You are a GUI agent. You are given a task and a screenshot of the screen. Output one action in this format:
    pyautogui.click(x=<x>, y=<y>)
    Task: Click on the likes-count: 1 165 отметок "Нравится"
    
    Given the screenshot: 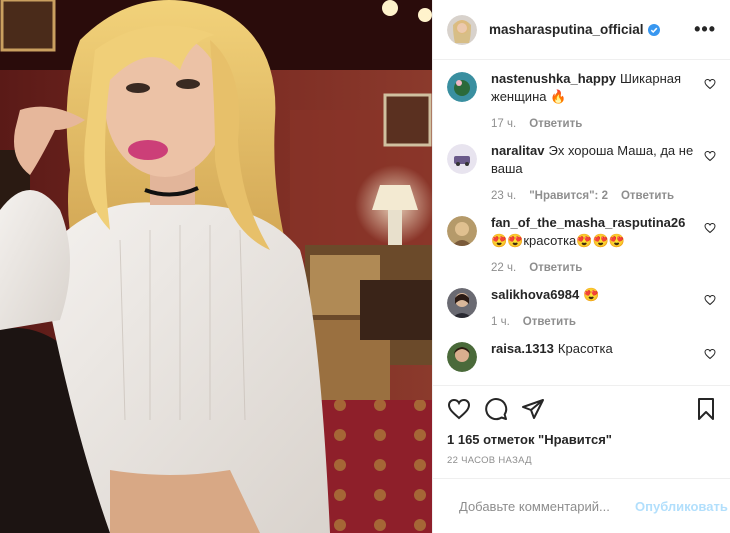 What is the action you would take?
    pyautogui.click(x=582, y=439)
    